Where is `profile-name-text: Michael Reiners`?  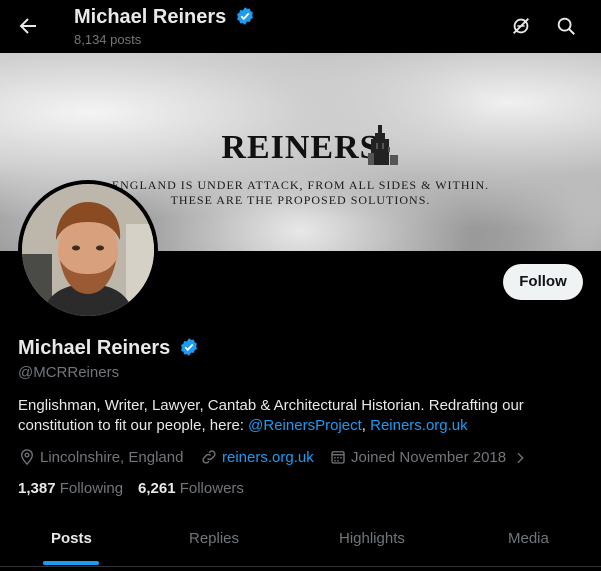
profile-name-text: Michael Reiners is located at coordinates (94, 348).